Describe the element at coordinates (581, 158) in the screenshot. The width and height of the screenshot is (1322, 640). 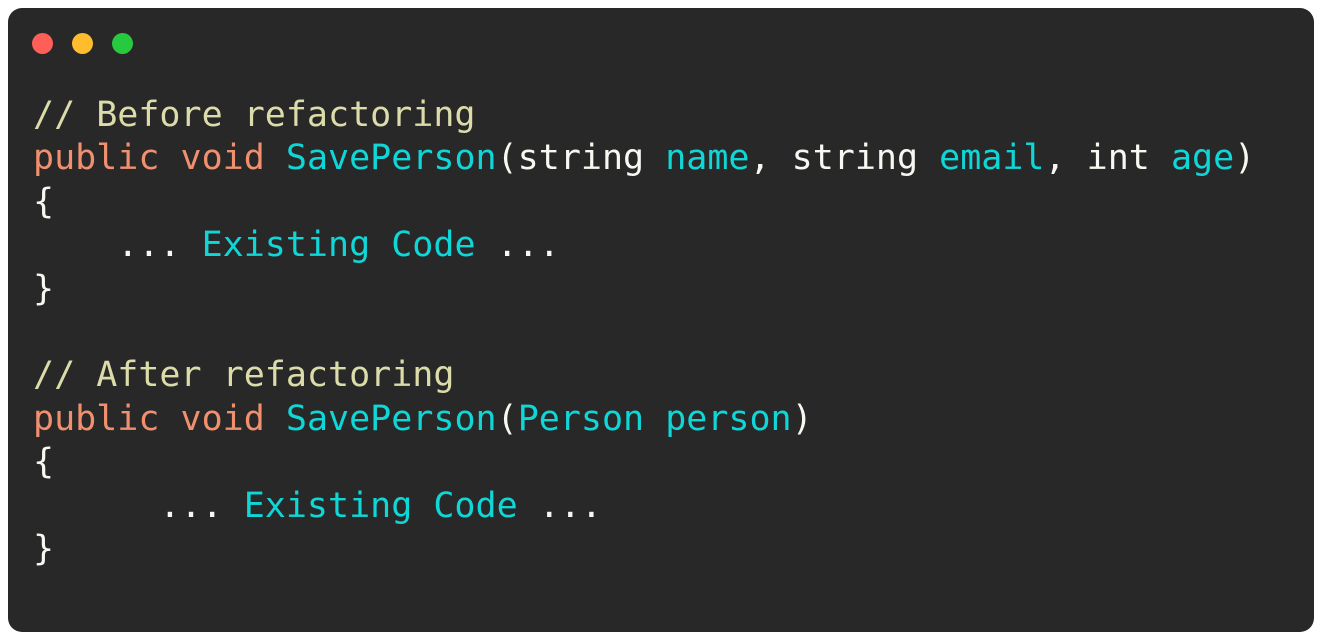
I see `code-token-plain: (string` at that location.